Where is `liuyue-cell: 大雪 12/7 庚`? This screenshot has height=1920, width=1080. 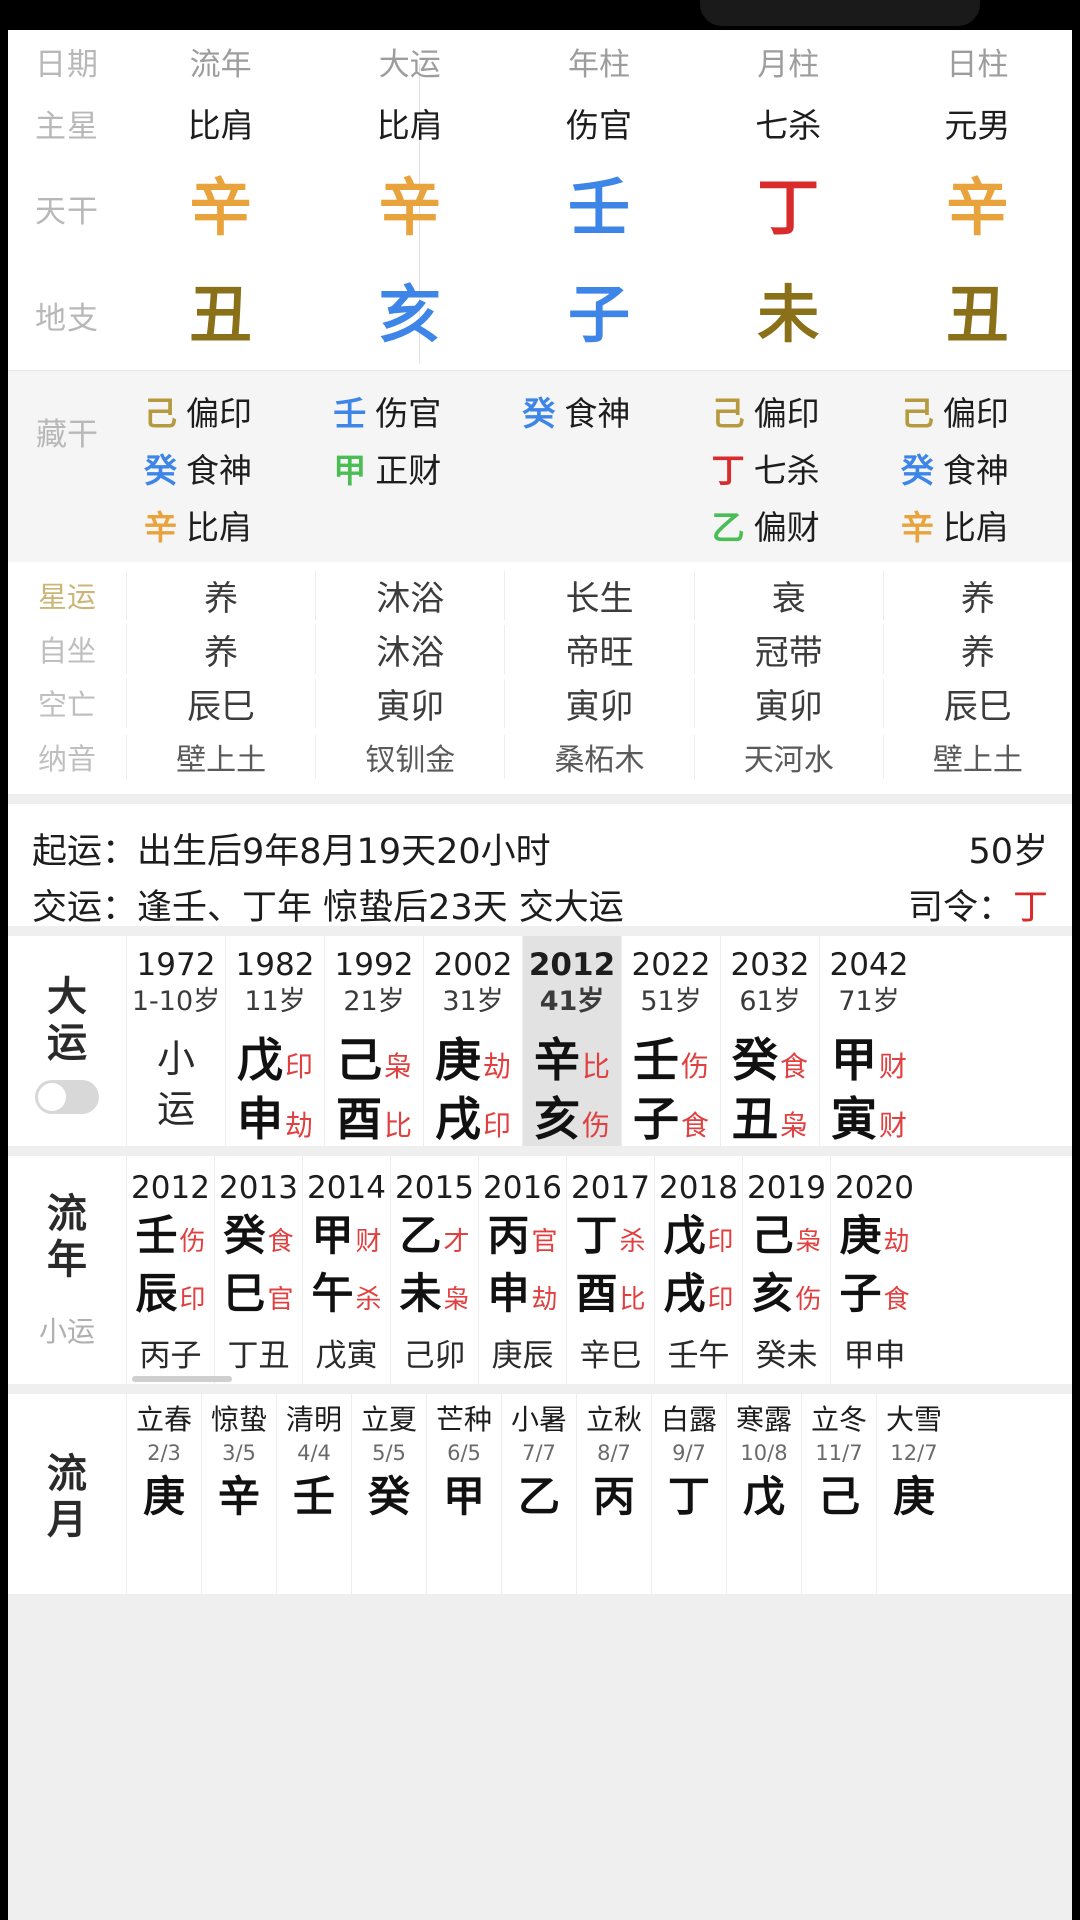
liuyue-cell: 大雪 12/7 庚 is located at coordinates (913, 1494).